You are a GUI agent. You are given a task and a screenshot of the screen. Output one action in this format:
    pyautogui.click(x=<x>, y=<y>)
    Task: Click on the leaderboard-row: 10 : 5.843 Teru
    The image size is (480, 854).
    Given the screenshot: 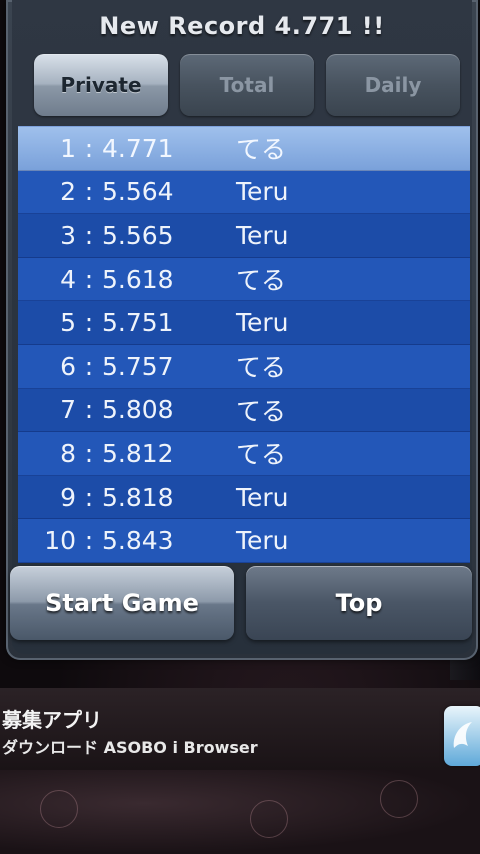 What is the action you would take?
    pyautogui.click(x=244, y=541)
    